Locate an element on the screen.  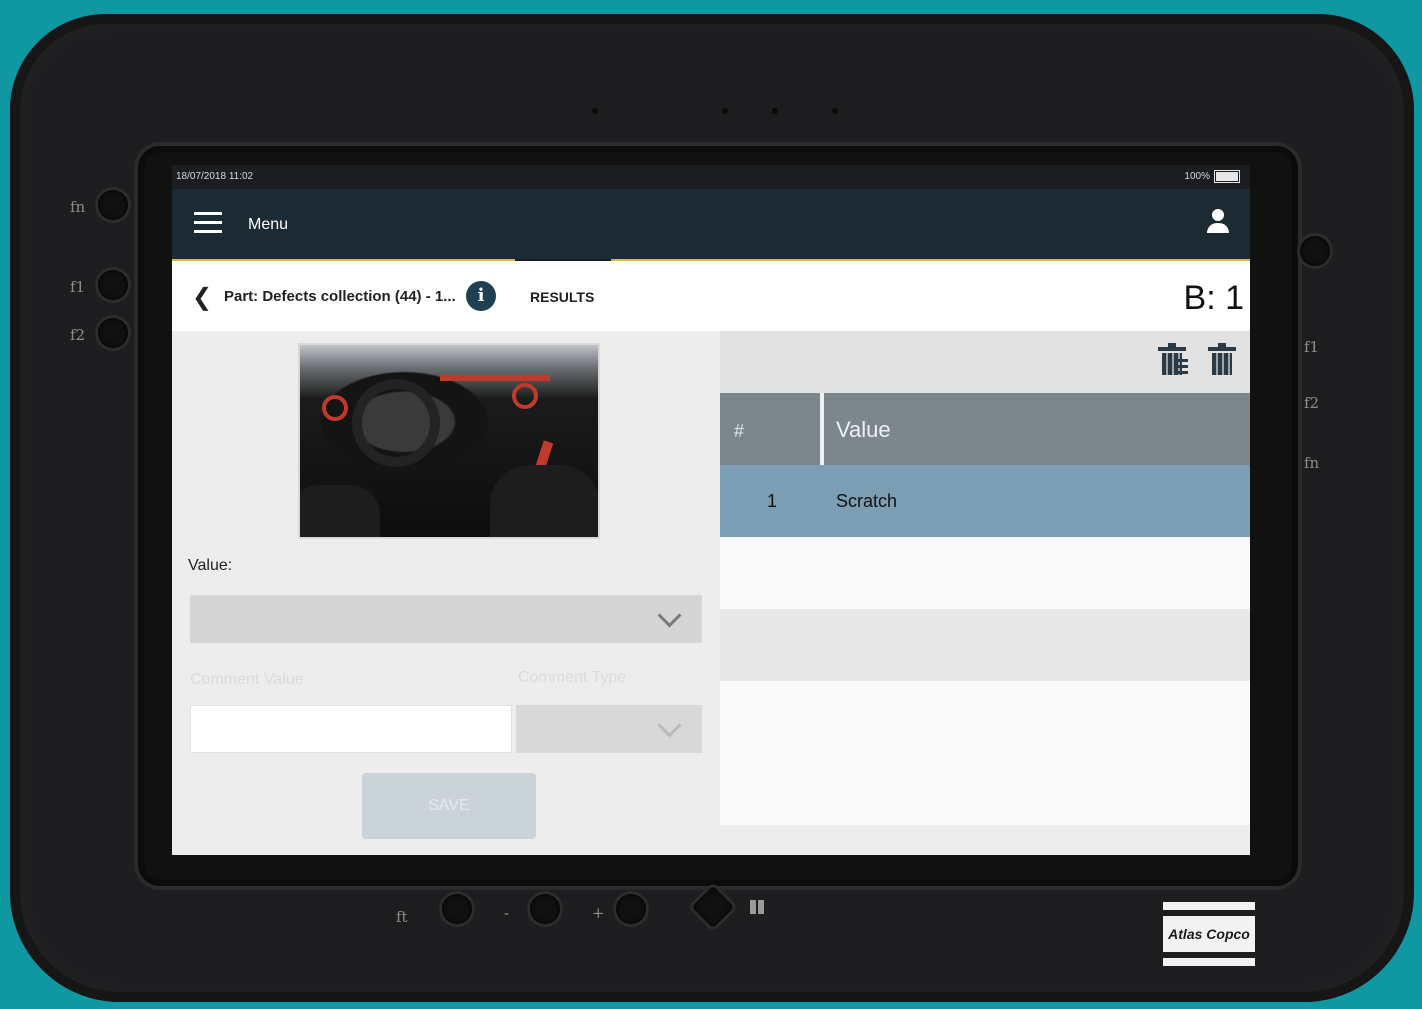
row-index: 1 is located at coordinates (771, 501).